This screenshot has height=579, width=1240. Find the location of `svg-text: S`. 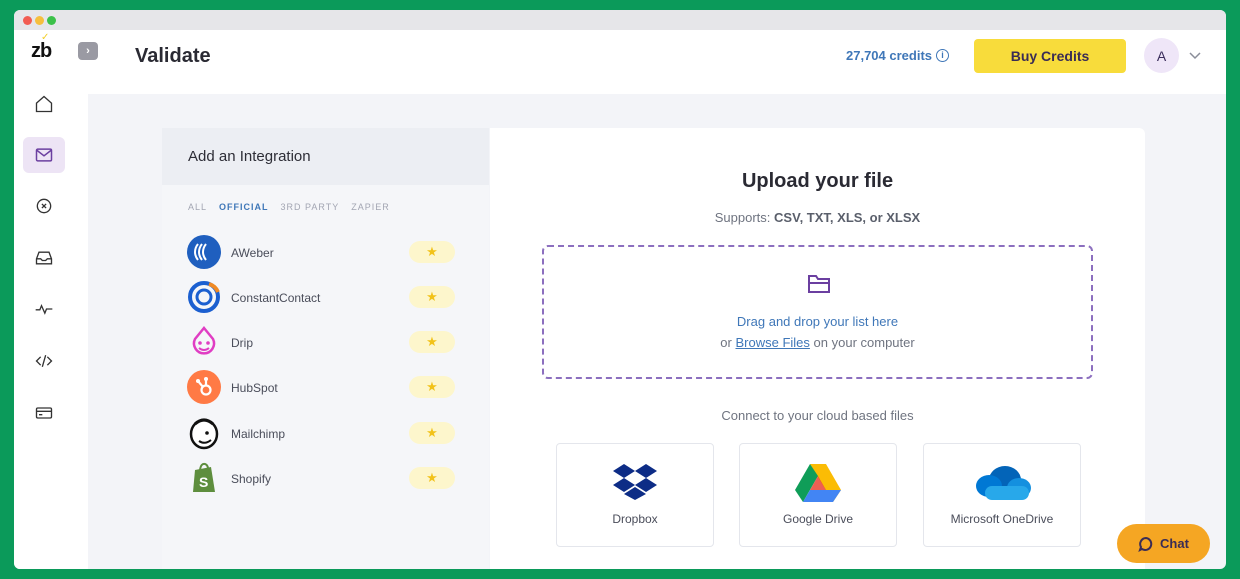

svg-text: S is located at coordinates (203, 482).